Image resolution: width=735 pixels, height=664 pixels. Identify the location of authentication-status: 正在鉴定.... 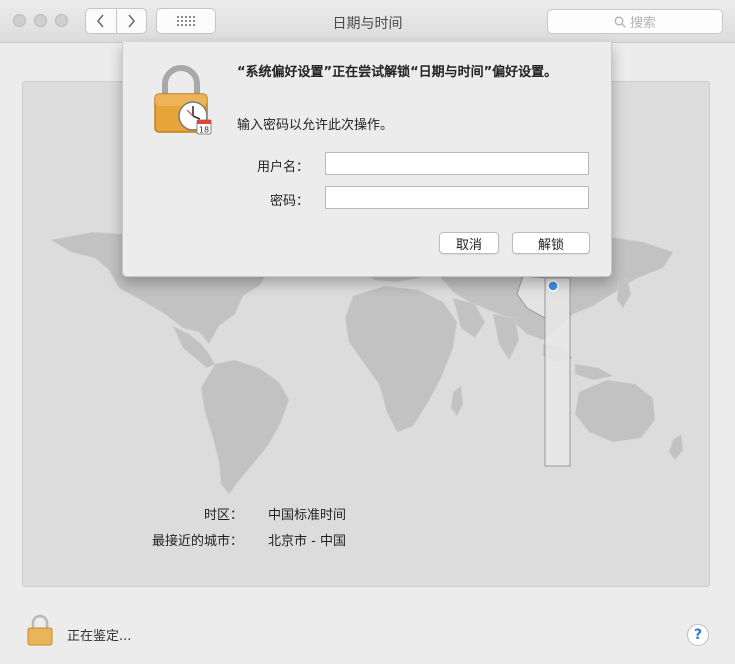
(99, 636).